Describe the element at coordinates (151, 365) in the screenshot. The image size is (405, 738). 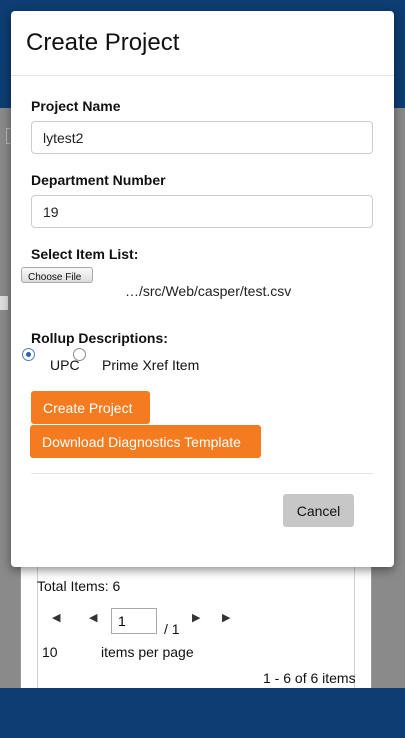
I see `rollup-prime-xref-label: Prime Xref Item` at that location.